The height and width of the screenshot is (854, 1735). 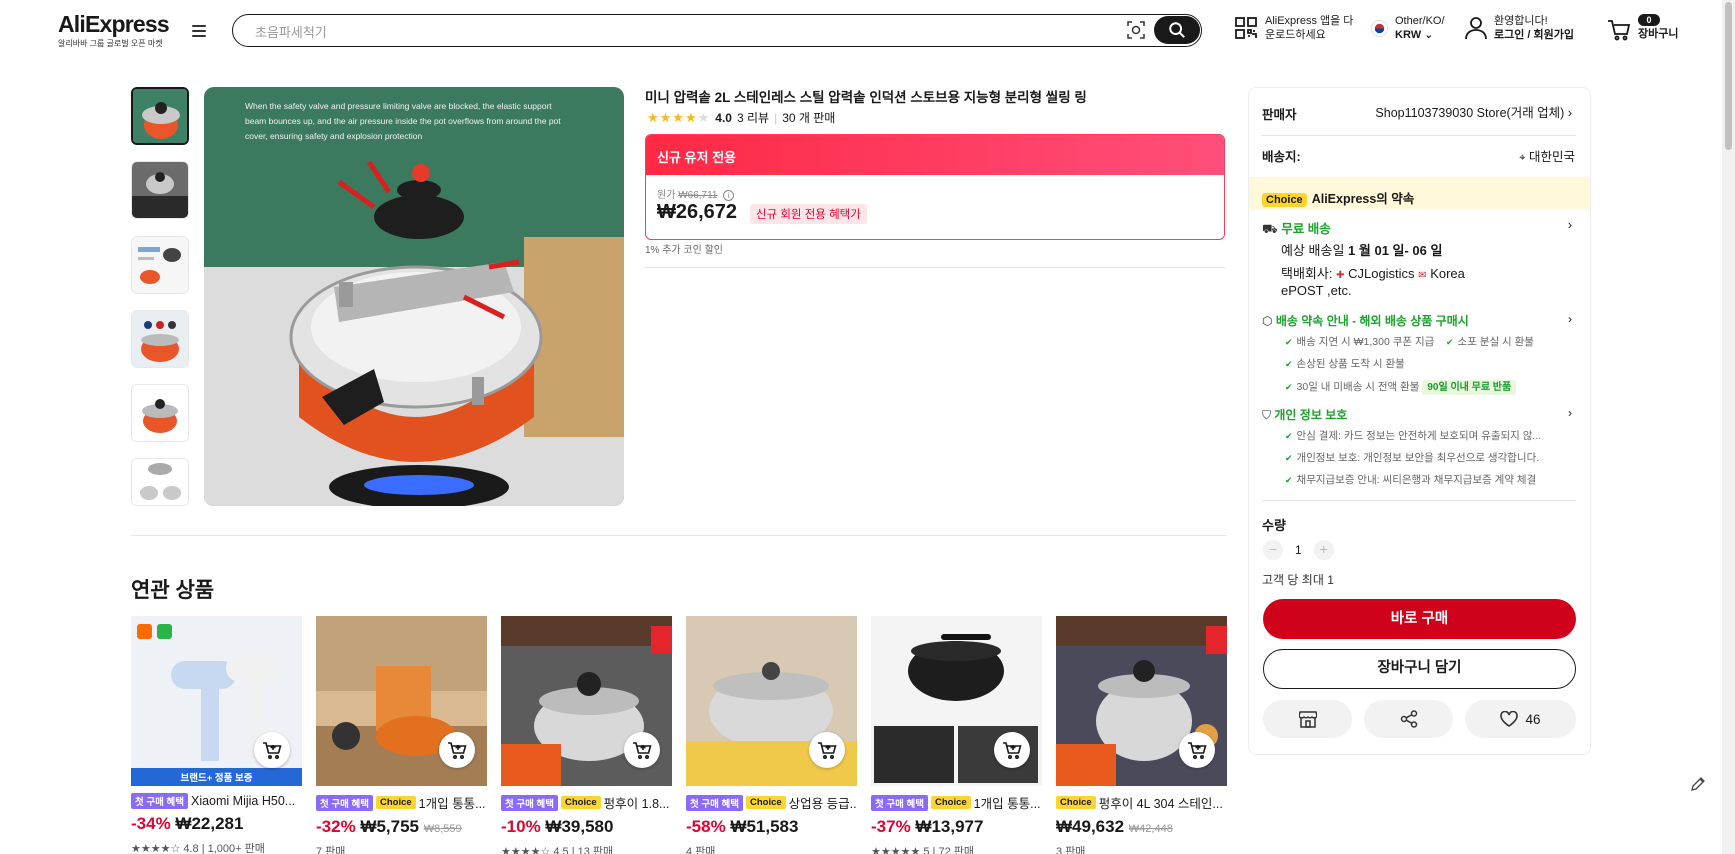 What do you see at coordinates (701, 850) in the screenshot?
I see `product-meta: 4 판매` at bounding box center [701, 850].